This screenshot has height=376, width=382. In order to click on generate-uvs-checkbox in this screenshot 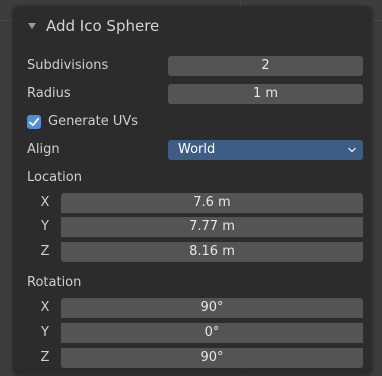, I will do `click(34, 122)`.